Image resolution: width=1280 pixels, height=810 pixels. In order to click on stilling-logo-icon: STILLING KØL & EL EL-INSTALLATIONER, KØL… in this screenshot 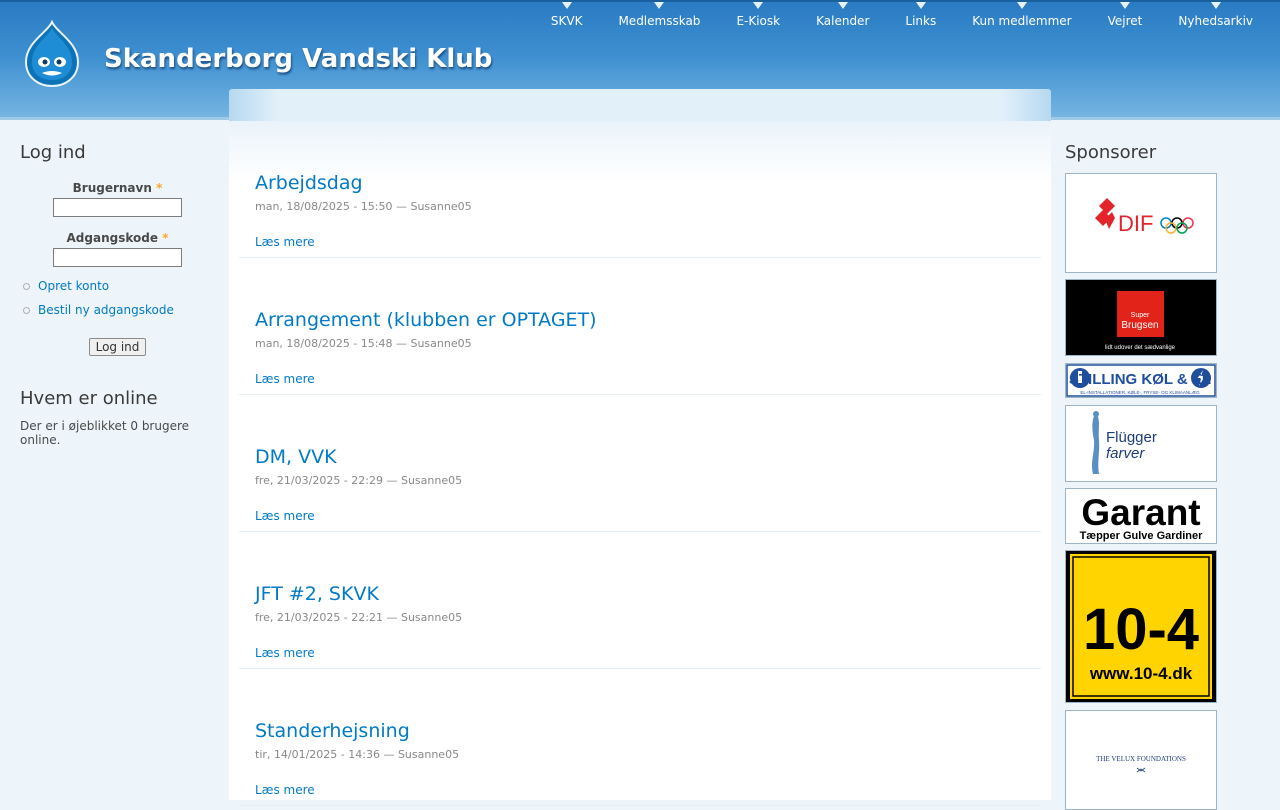, I will do `click(1141, 380)`.